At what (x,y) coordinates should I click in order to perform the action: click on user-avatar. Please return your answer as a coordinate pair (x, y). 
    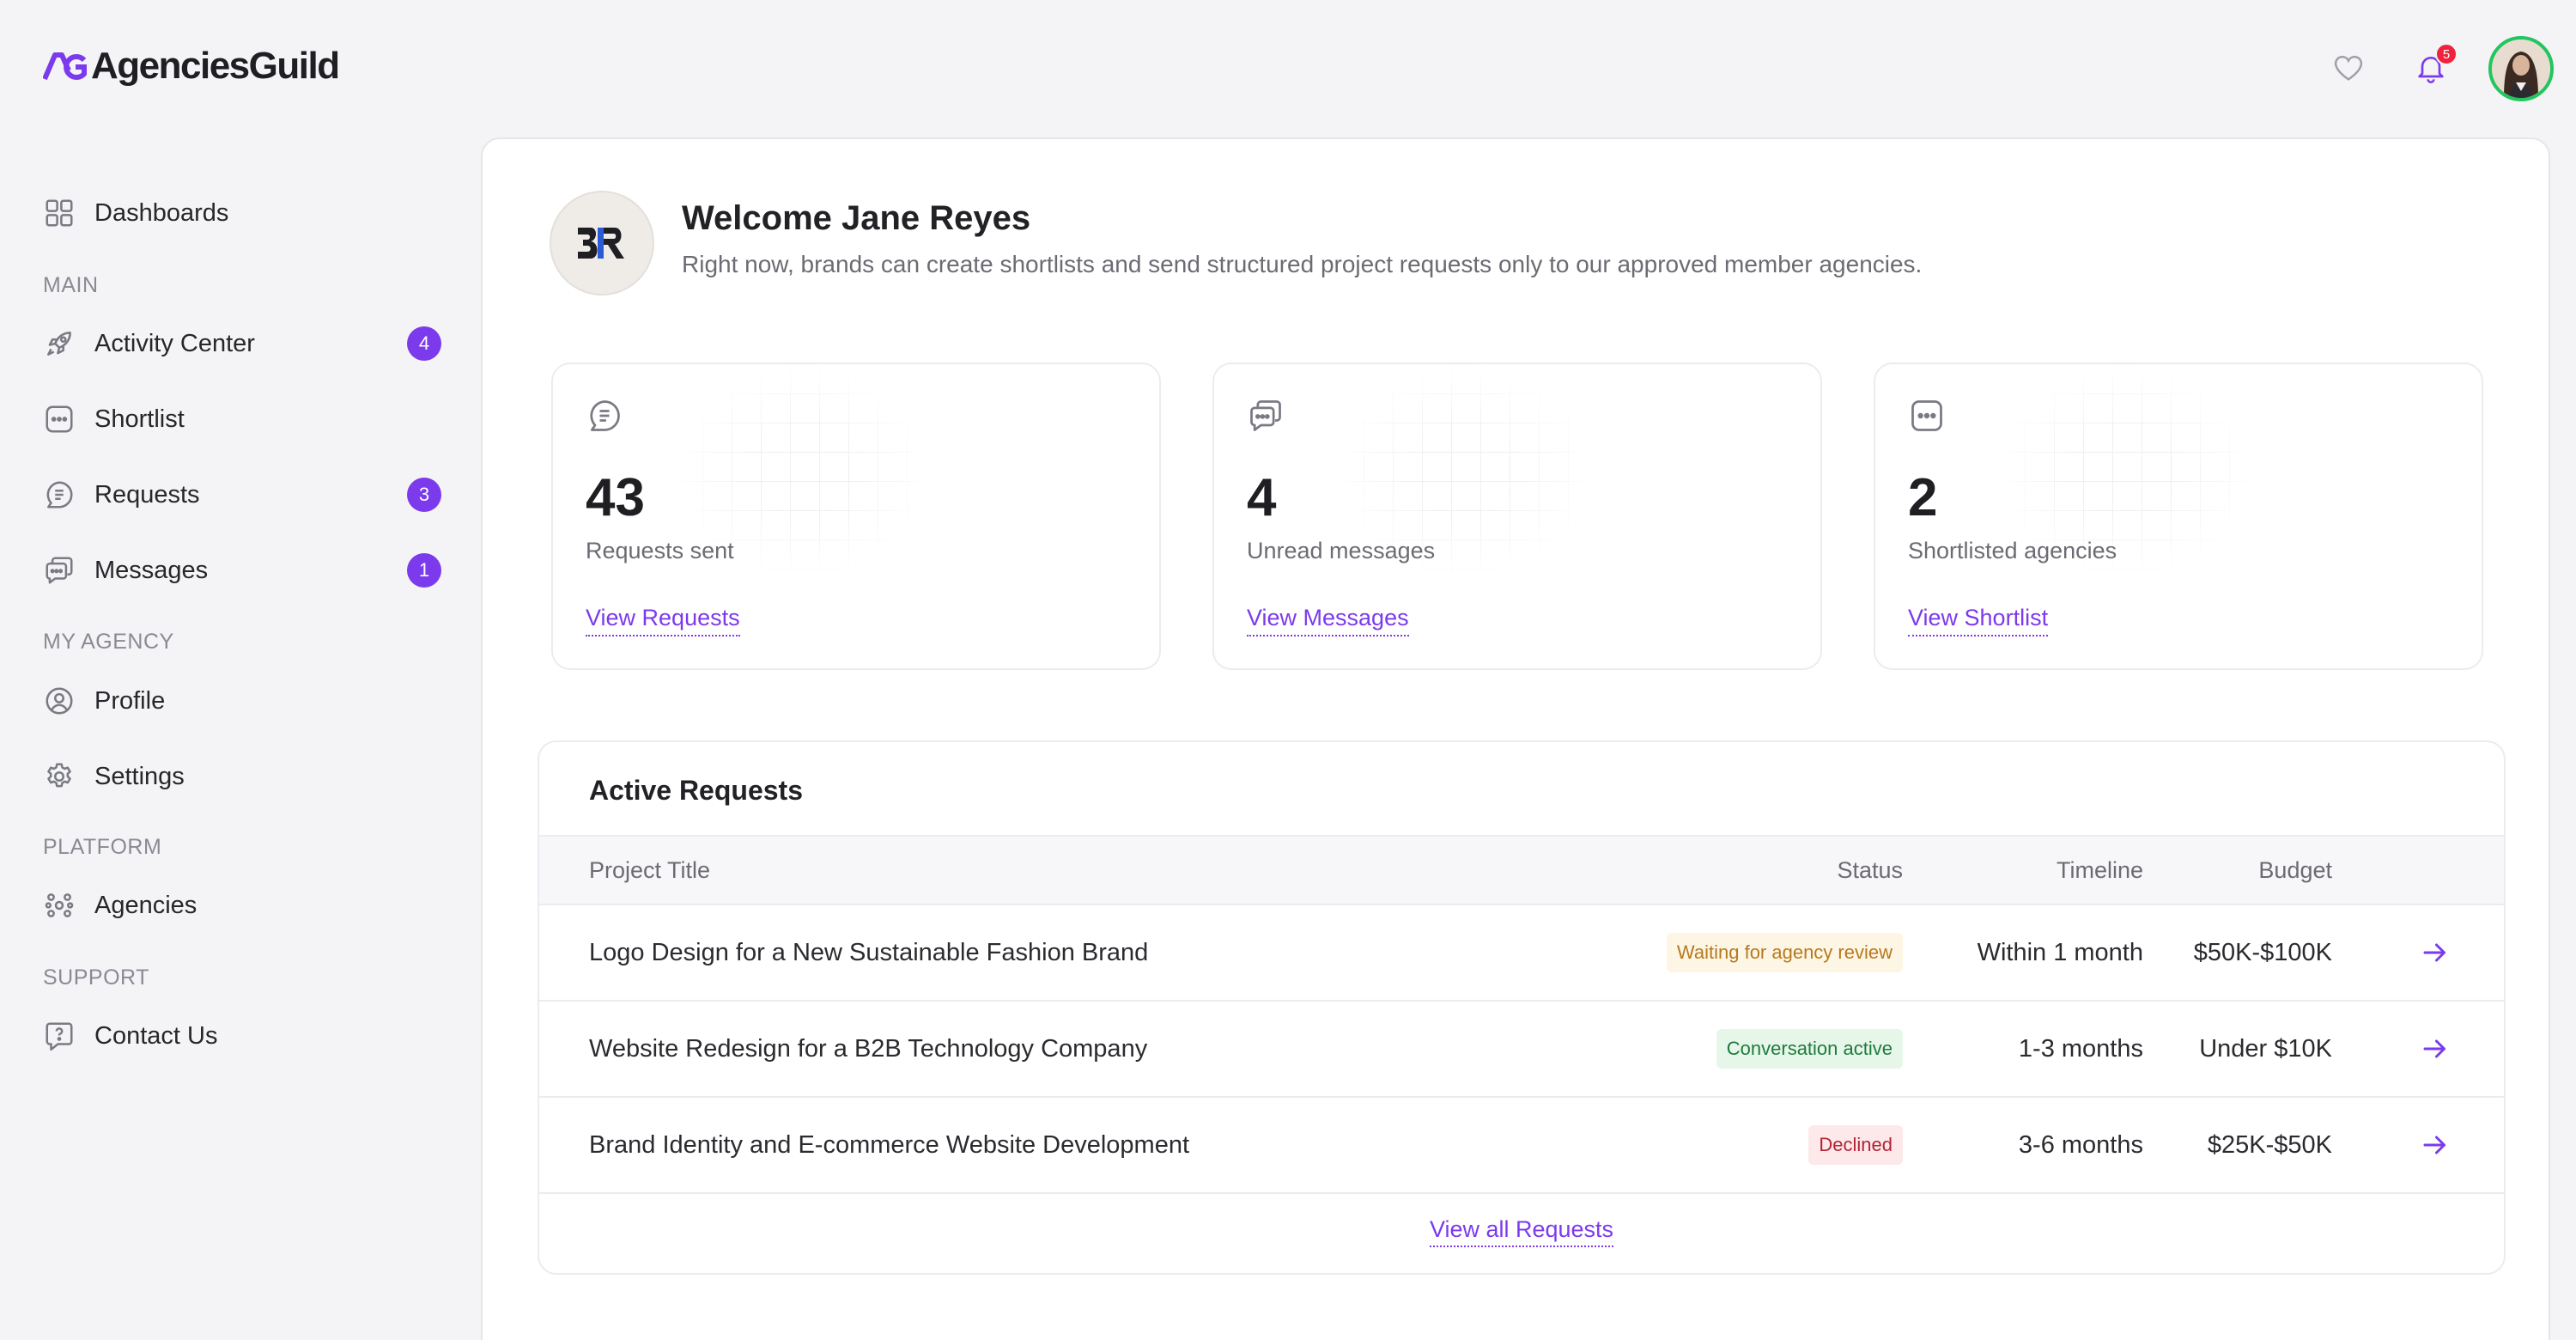
    Looking at the image, I should click on (2521, 68).